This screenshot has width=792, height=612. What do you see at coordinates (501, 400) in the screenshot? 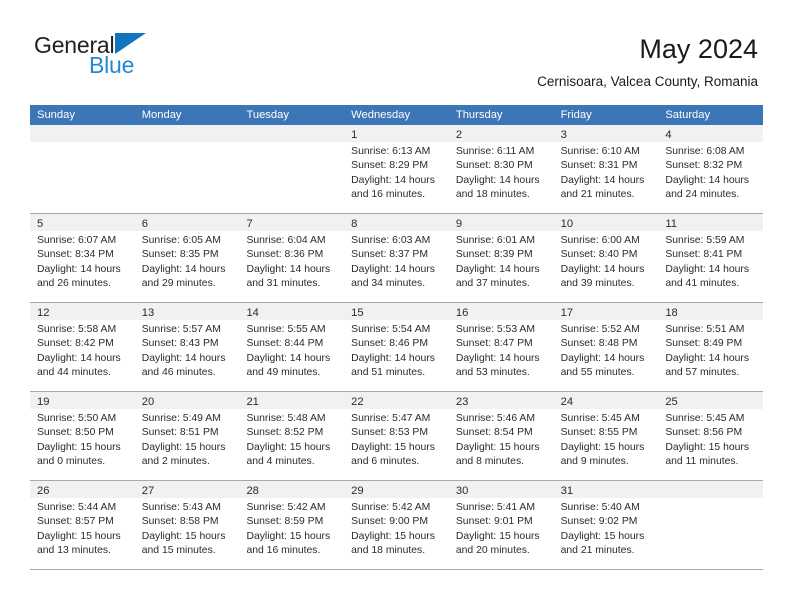
I see `day-number-band: 23` at bounding box center [501, 400].